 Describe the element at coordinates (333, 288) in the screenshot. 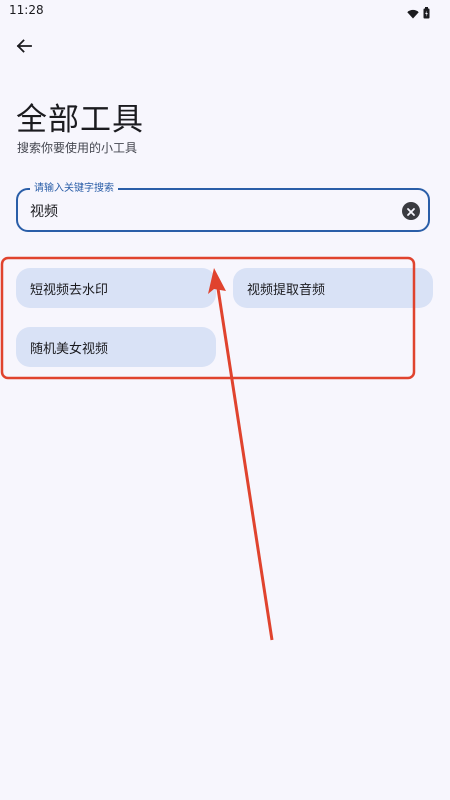

I see `tool-chip-extract-audio: 视频提取音频` at that location.